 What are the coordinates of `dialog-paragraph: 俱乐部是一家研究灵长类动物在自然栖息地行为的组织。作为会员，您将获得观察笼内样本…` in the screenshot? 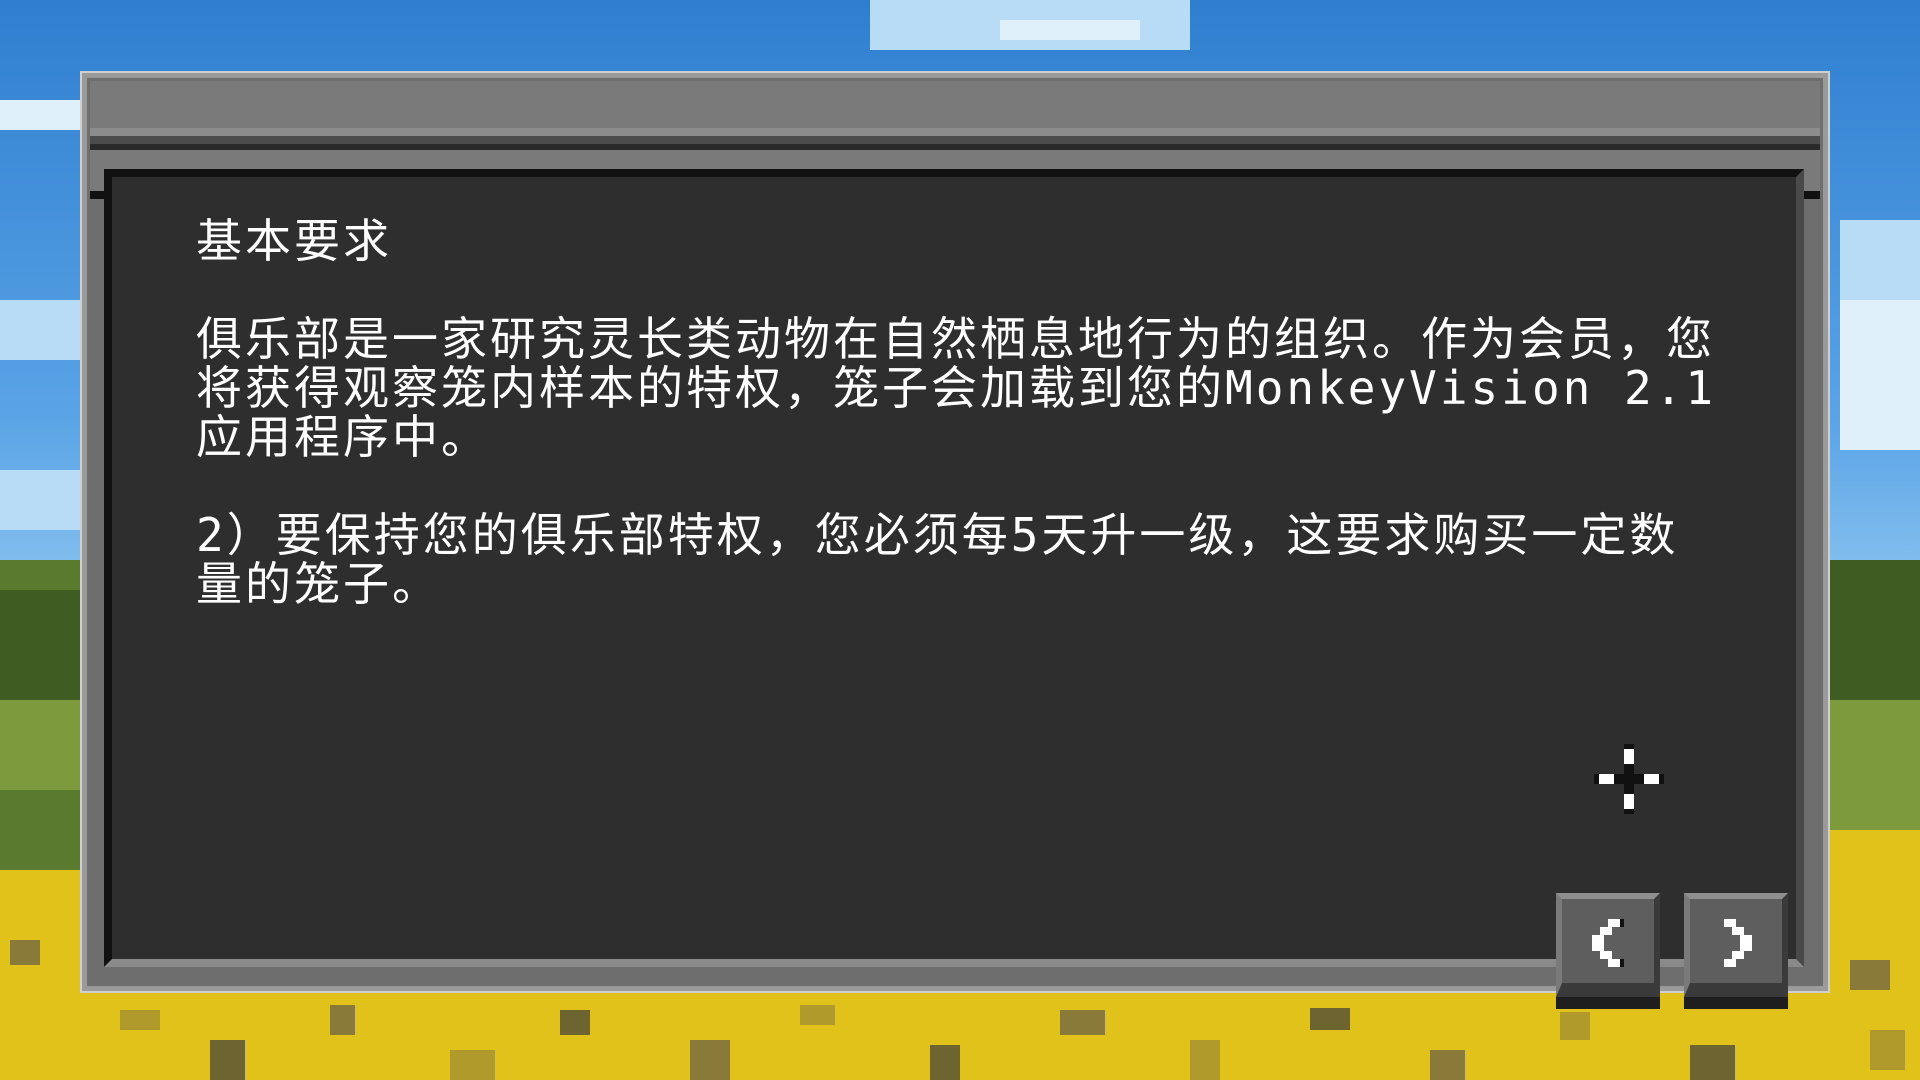 It's located at (956, 388).